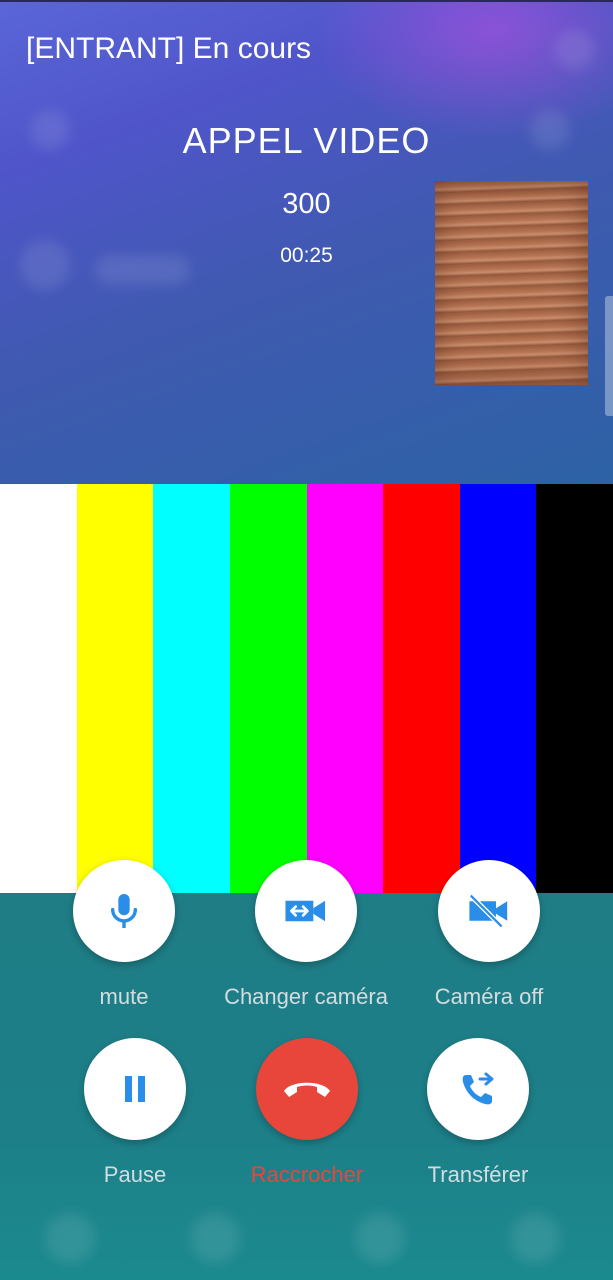 The height and width of the screenshot is (1280, 613). Describe the element at coordinates (421, 688) in the screenshot. I see `color-bar-red` at that location.